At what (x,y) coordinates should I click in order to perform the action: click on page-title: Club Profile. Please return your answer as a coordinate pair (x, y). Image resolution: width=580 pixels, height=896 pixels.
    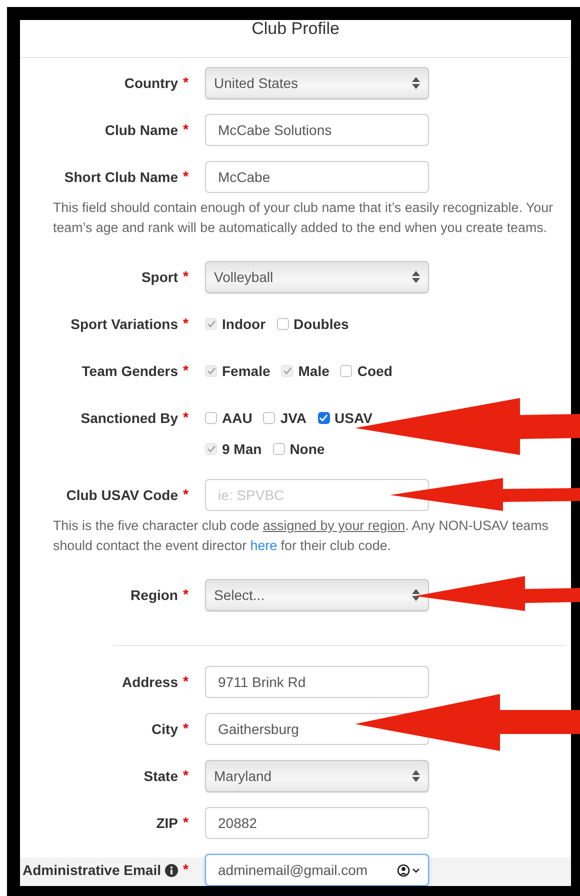
    Looking at the image, I should click on (295, 39).